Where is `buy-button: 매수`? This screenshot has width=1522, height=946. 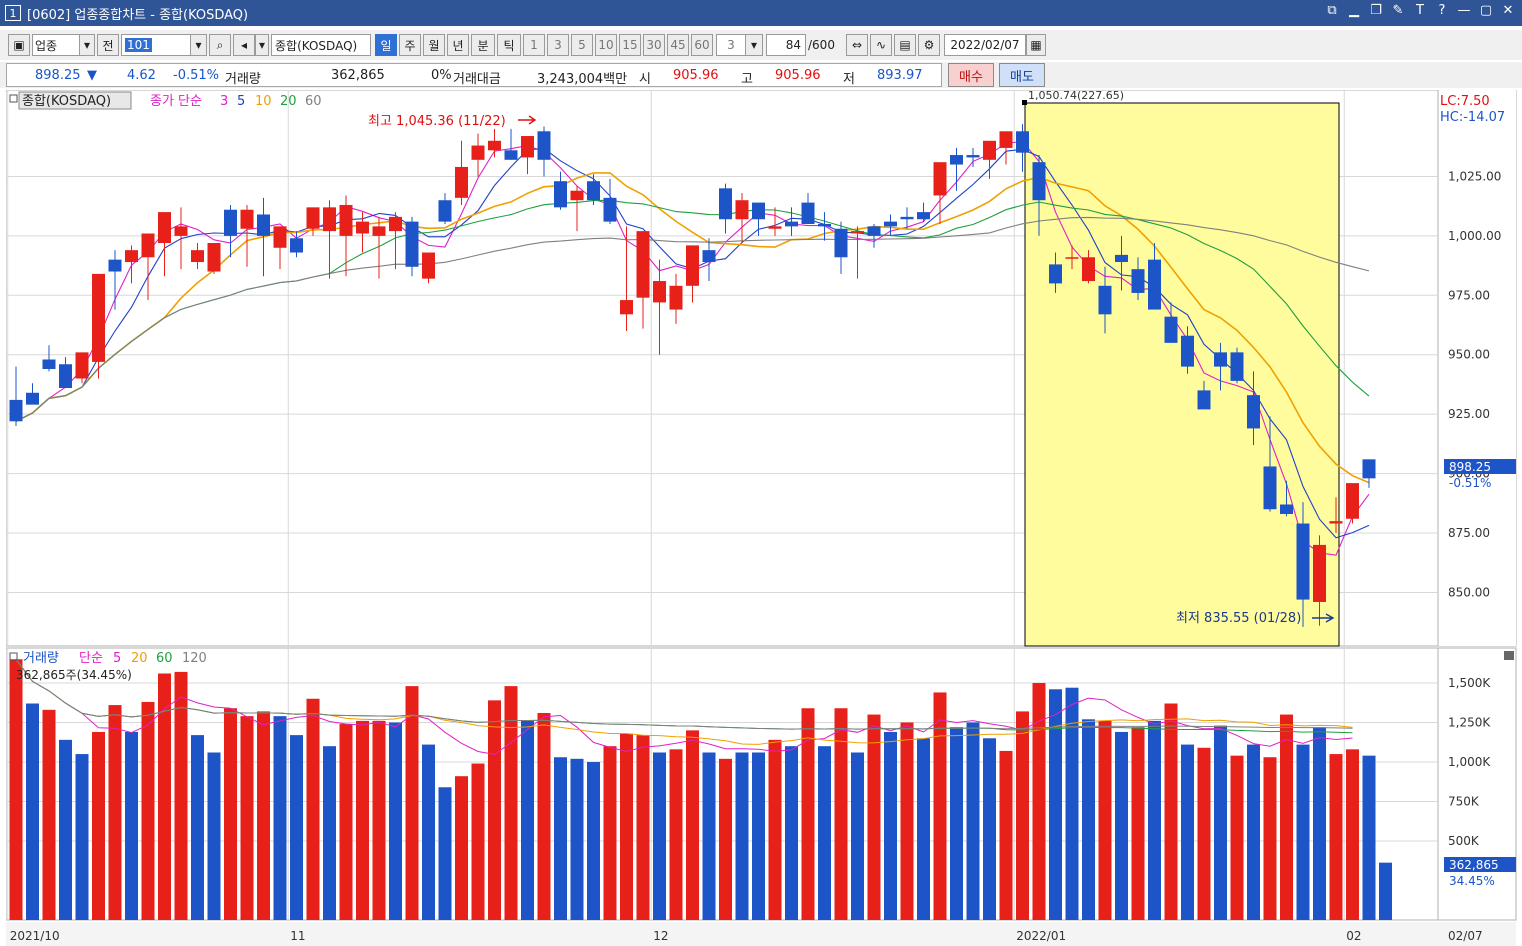 buy-button: 매수 is located at coordinates (971, 75).